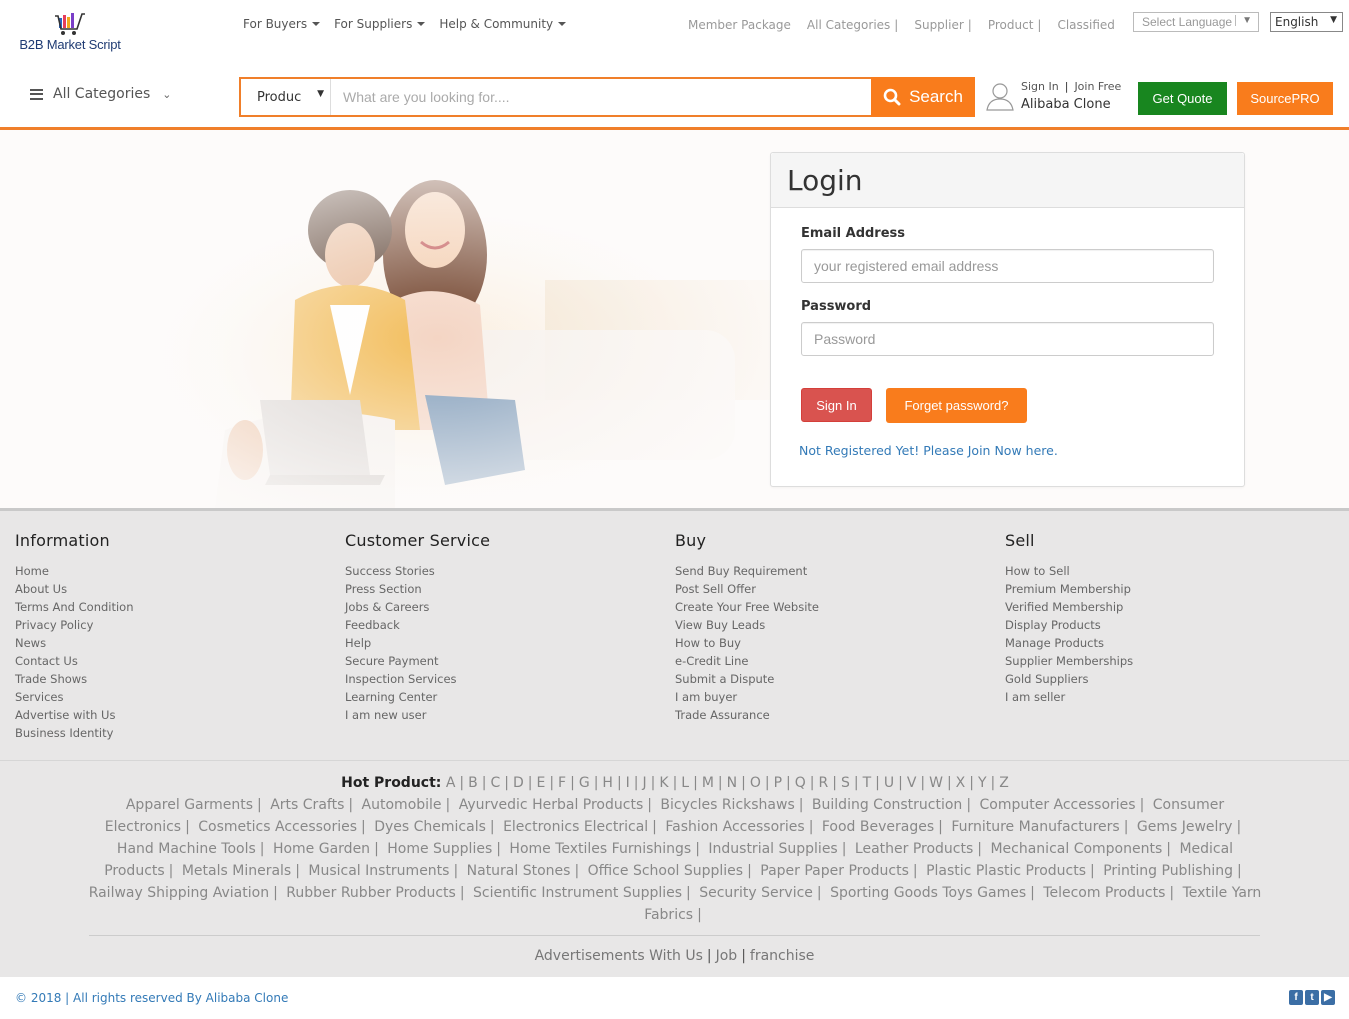 Image resolution: width=1349 pixels, height=1019 pixels. Describe the element at coordinates (282, 24) in the screenshot. I see `nav-for-buyers: For Buyers` at that location.